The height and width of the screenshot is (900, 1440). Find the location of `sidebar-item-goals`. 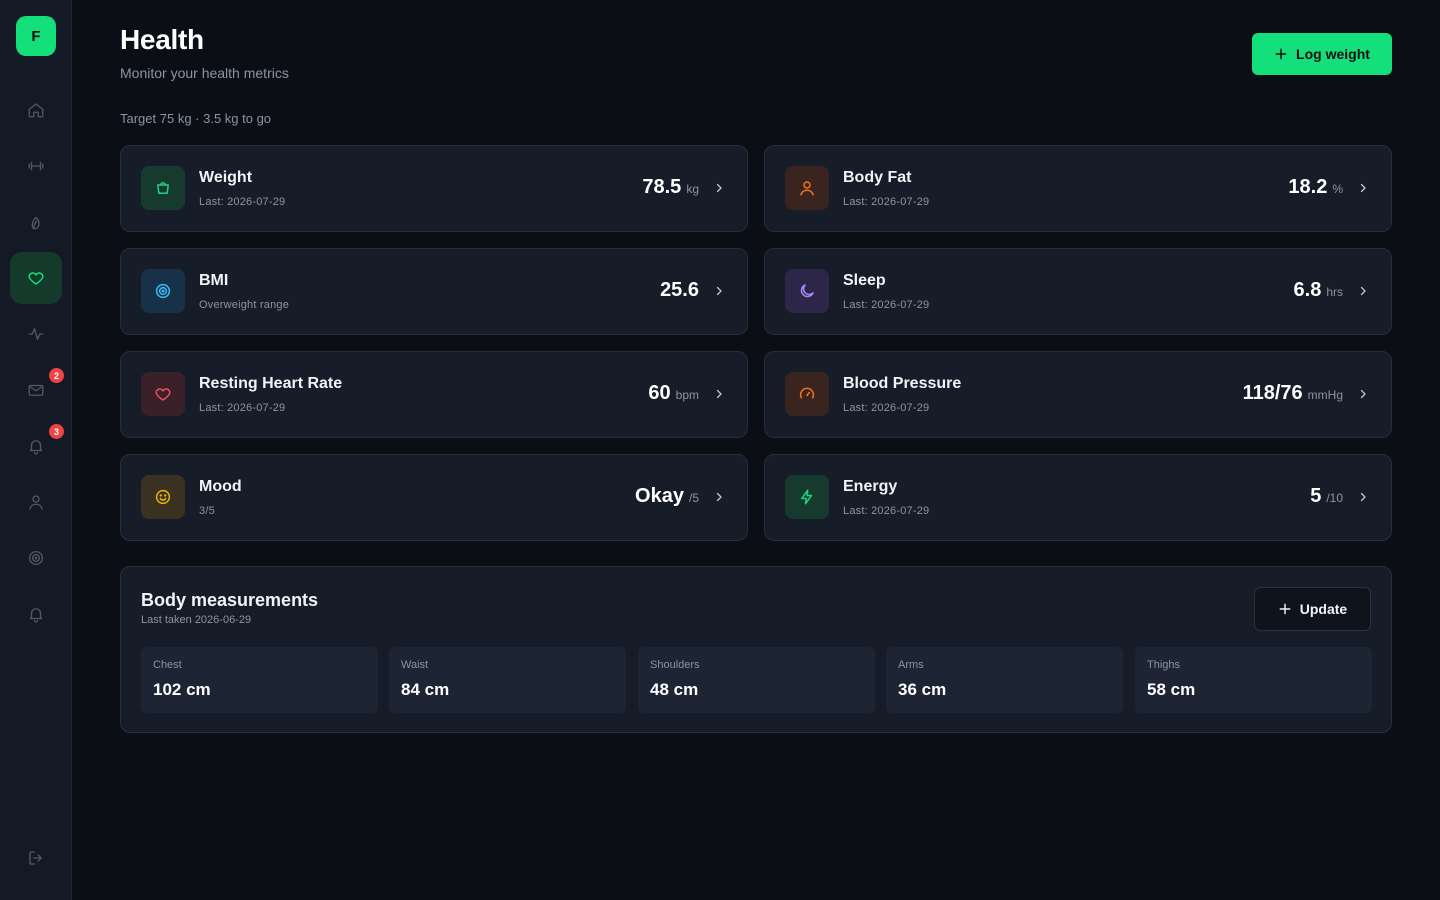

sidebar-item-goals is located at coordinates (36, 558).